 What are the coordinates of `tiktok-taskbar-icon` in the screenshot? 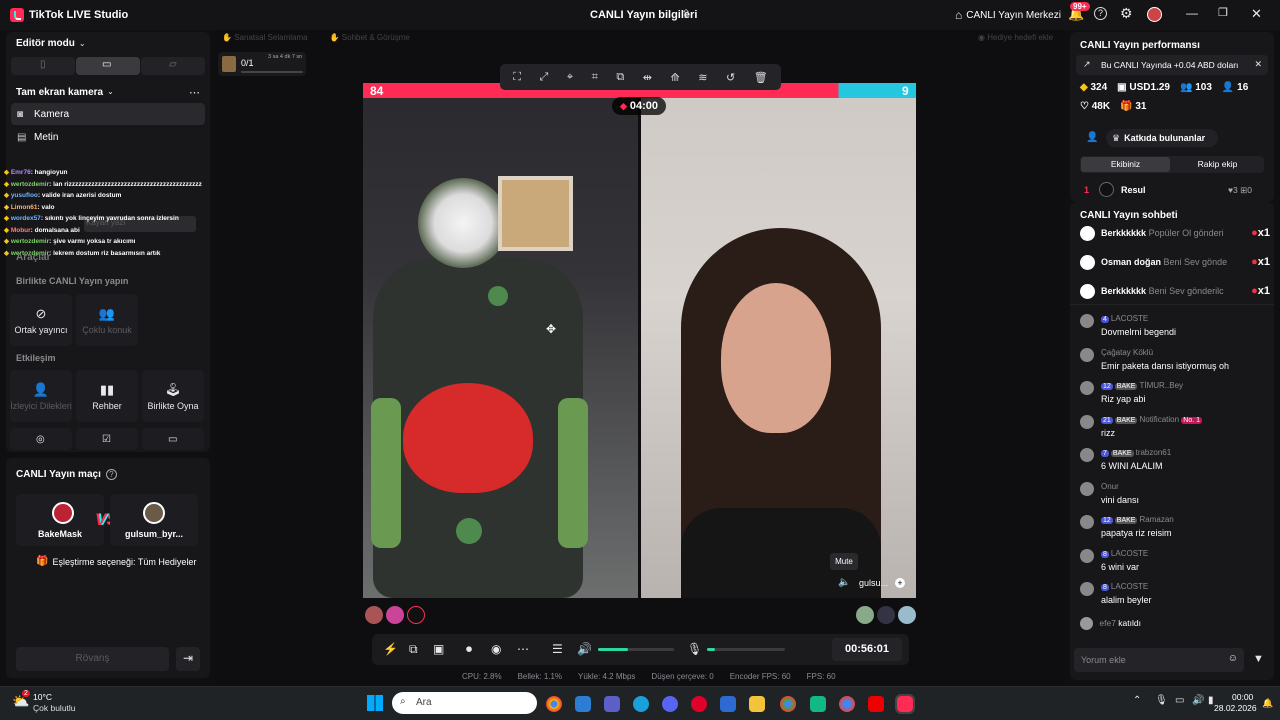 It's located at (905, 704).